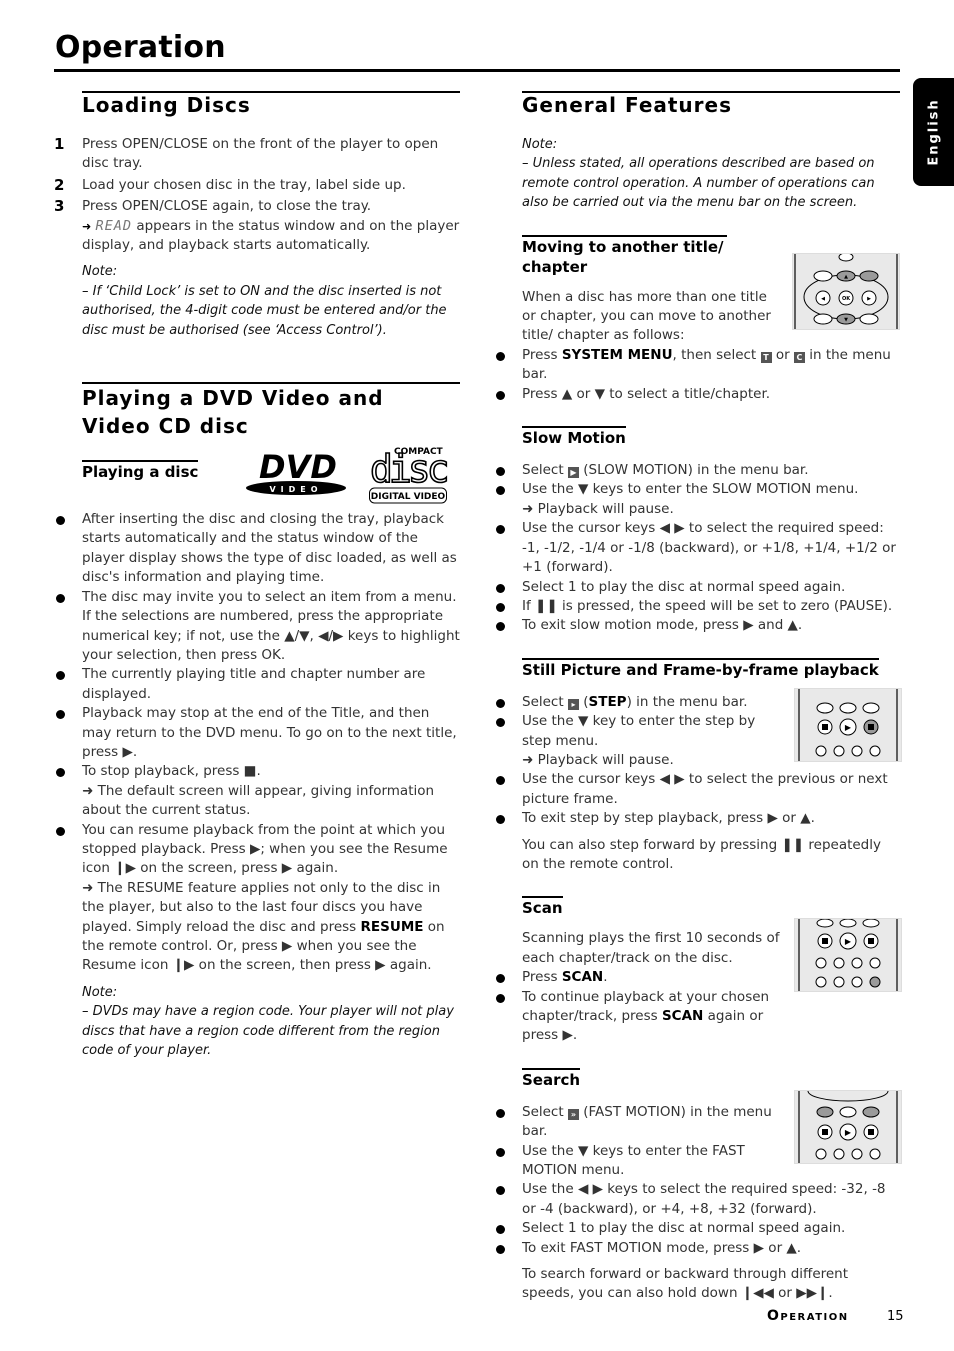 The height and width of the screenshot is (1351, 954). I want to click on language-tab-label: English, so click(933, 132).